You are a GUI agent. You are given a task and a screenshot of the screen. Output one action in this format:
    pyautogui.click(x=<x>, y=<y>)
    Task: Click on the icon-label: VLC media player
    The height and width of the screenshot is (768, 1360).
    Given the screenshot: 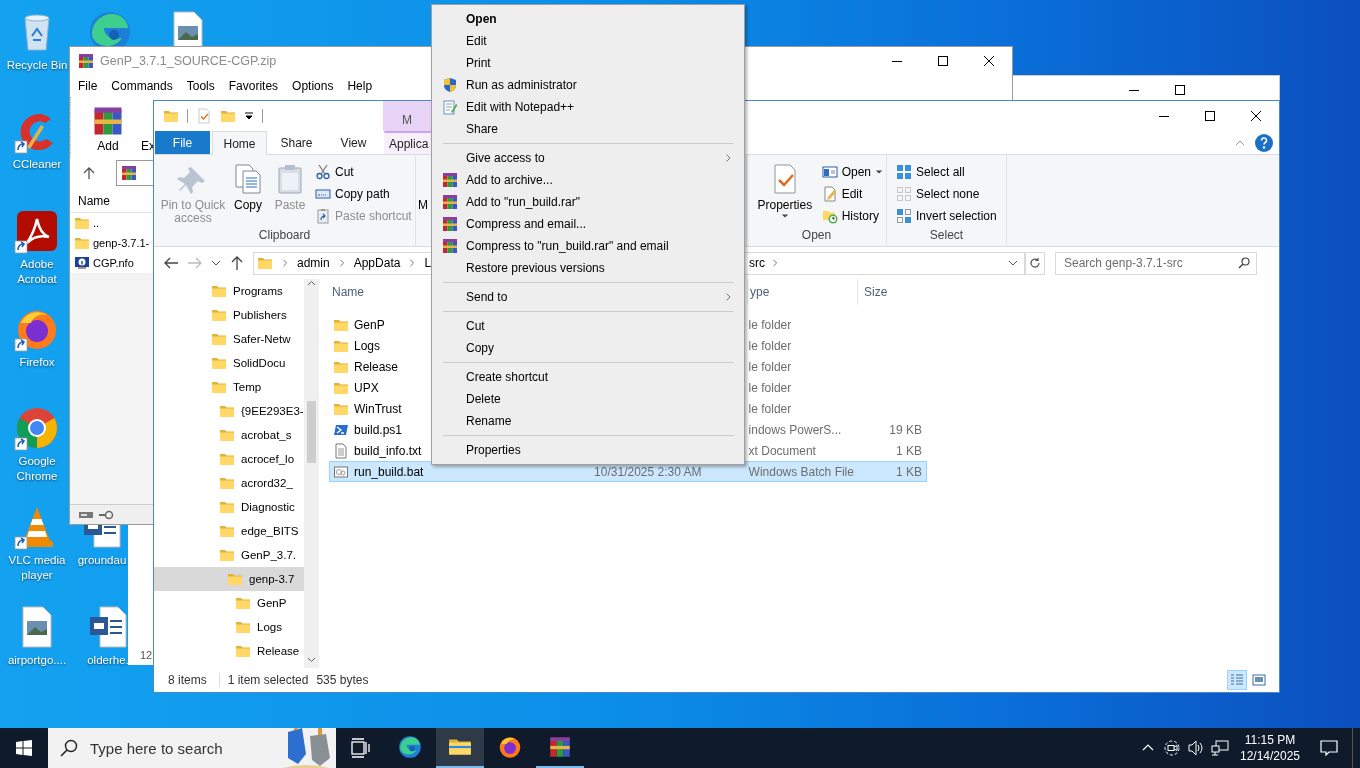 What is the action you would take?
    pyautogui.click(x=37, y=568)
    